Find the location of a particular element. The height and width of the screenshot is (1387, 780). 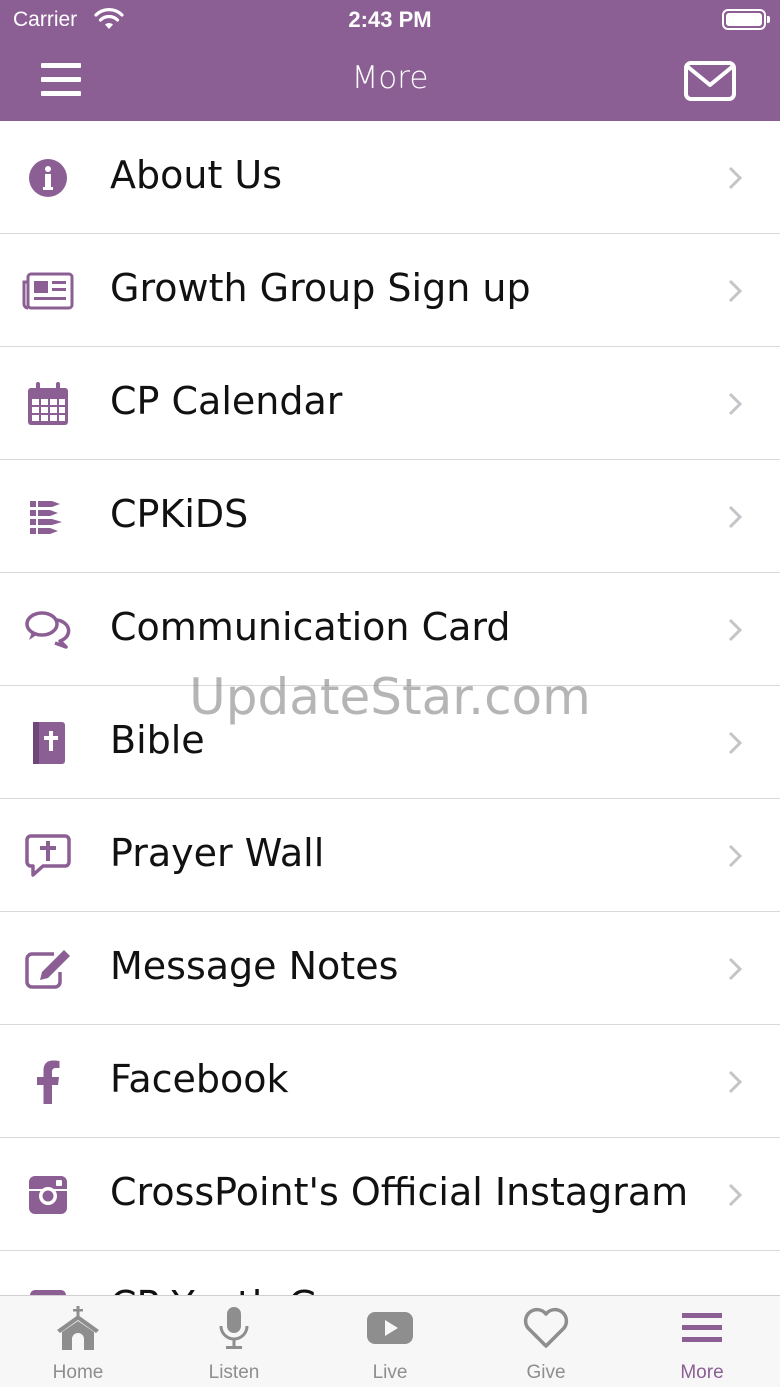

menu-item-message-notes: Message Notes is located at coordinates (390, 968).